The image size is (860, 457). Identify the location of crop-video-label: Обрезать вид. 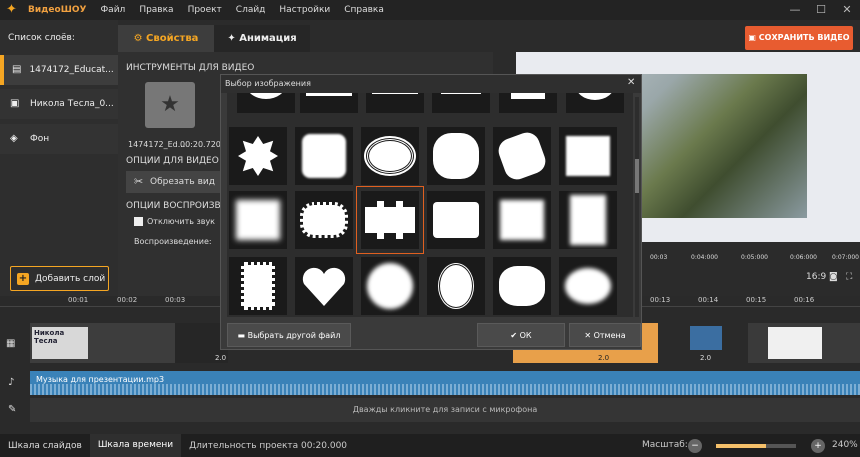
(182, 182).